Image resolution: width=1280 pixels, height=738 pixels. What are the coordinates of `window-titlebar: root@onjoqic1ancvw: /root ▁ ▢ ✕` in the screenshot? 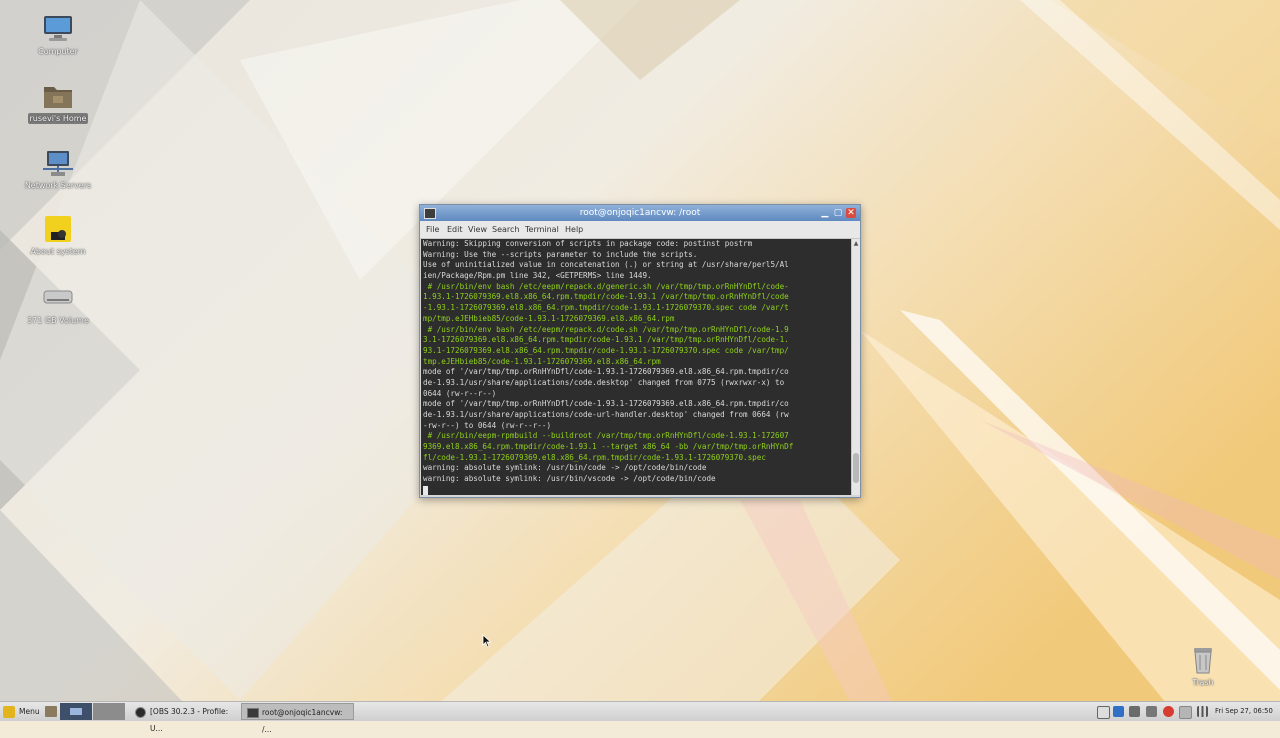 It's located at (640, 213).